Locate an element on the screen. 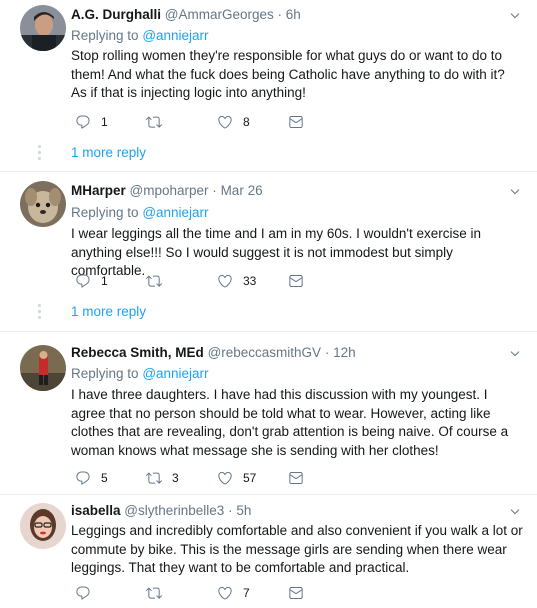  tweet-header: isabella @slytherinbelle3 · 5h is located at coordinates (161, 510).